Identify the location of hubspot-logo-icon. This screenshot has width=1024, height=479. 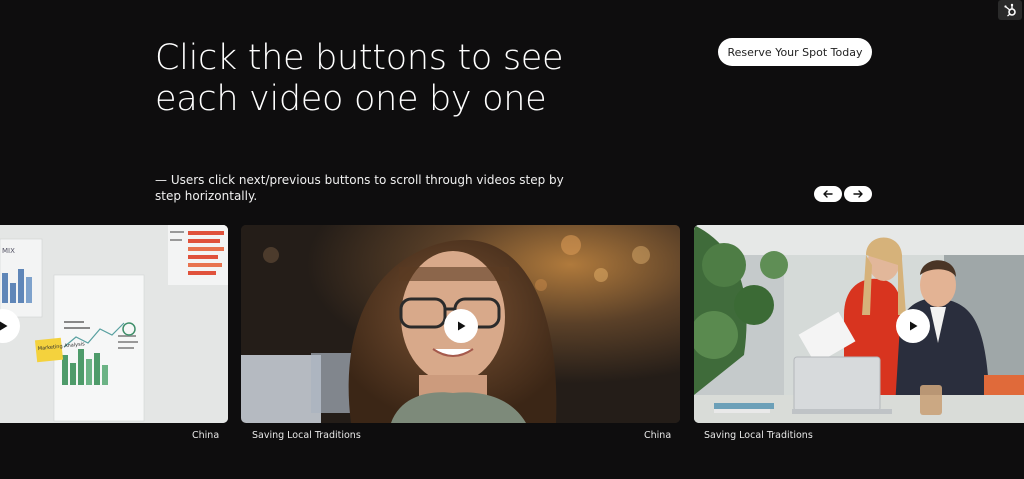
(1010, 10).